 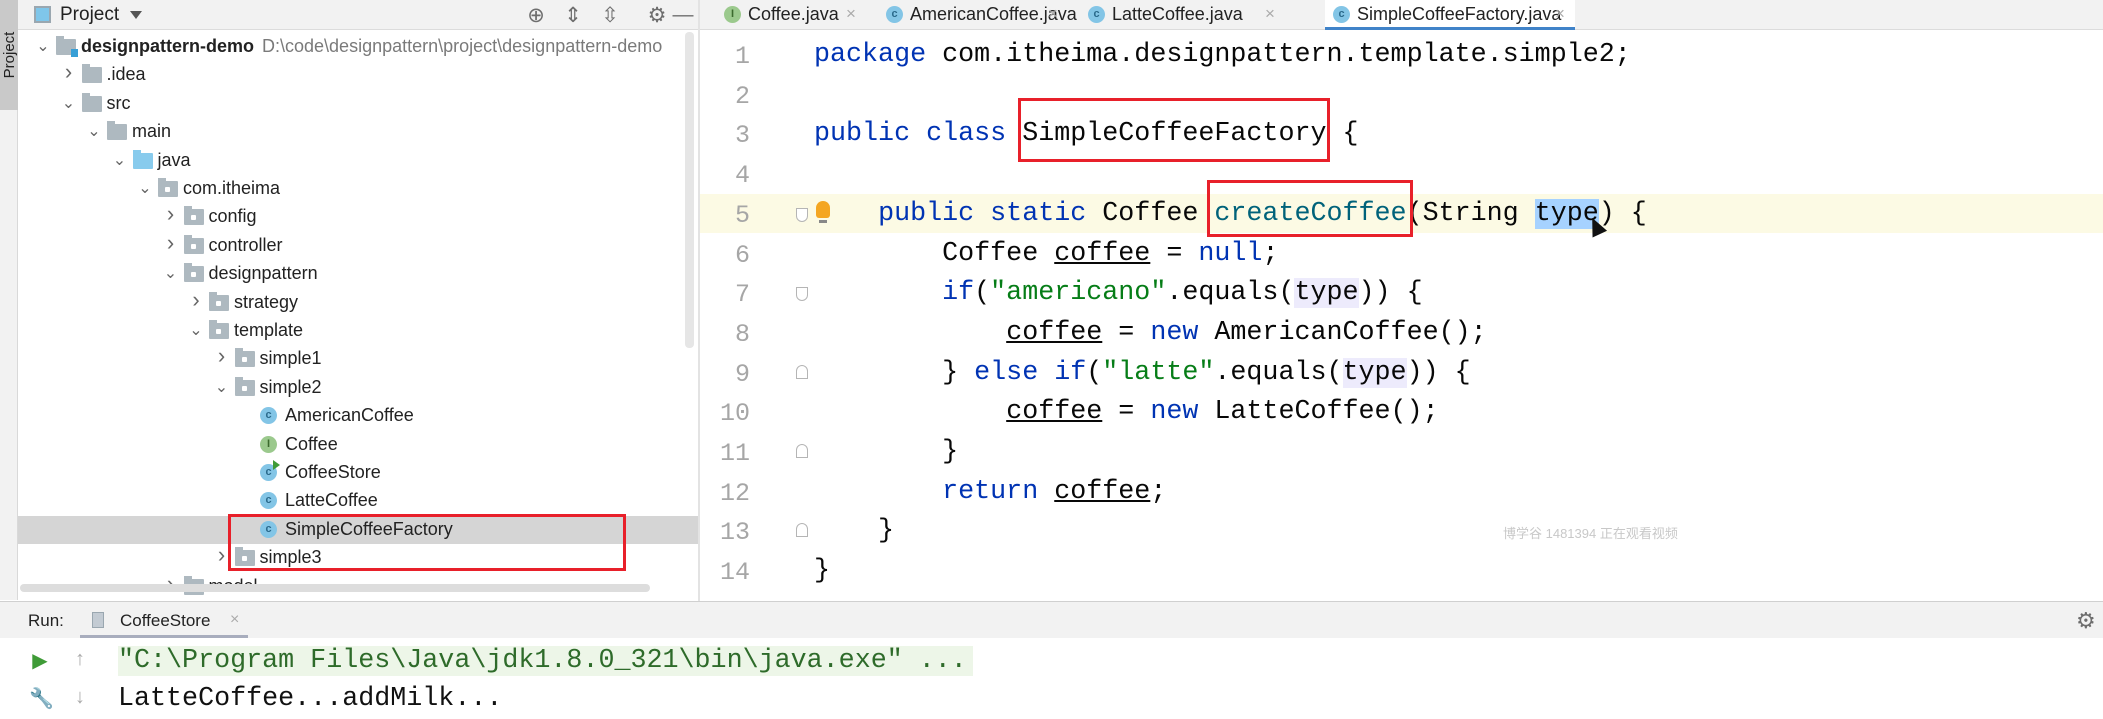 What do you see at coordinates (1450, 15) in the screenshot?
I see `editor-tab: c SimpleCoffeeFactory.java ×` at bounding box center [1450, 15].